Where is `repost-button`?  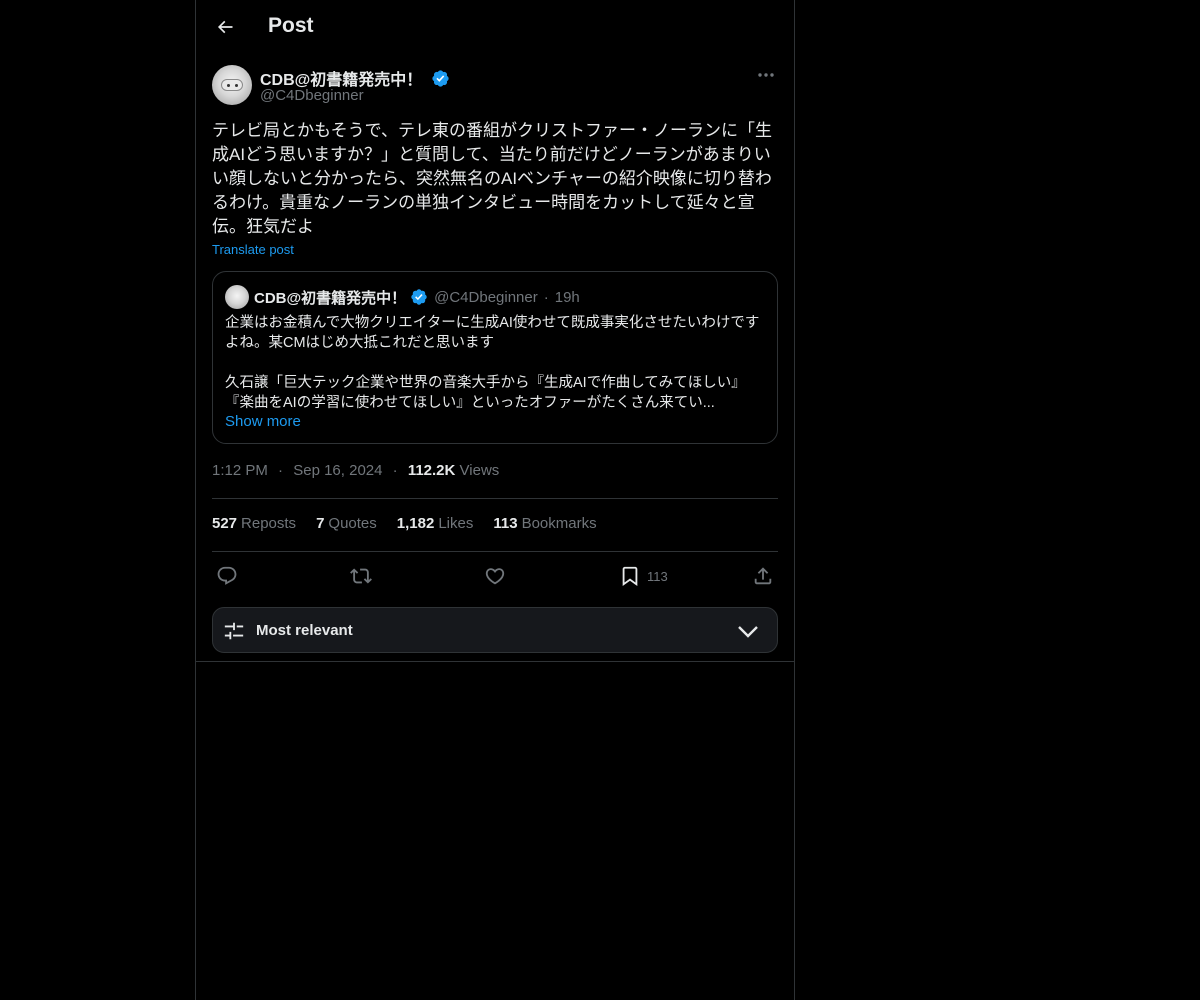 repost-button is located at coordinates (361, 576).